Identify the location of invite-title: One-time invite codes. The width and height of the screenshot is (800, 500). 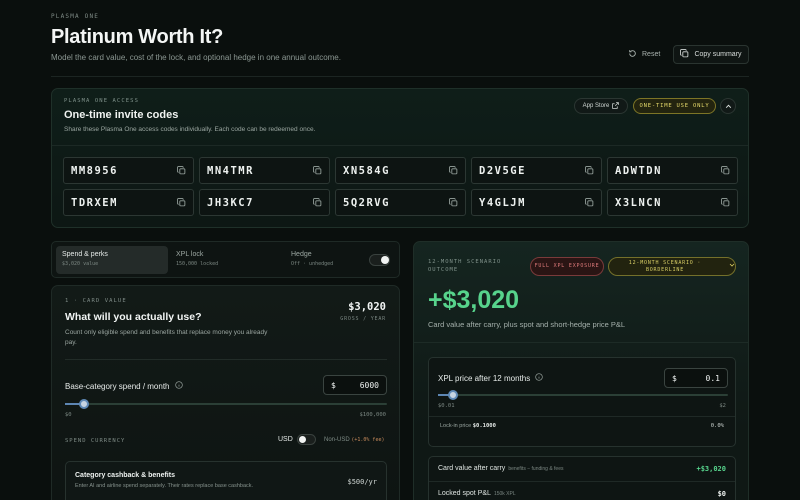
(121, 115).